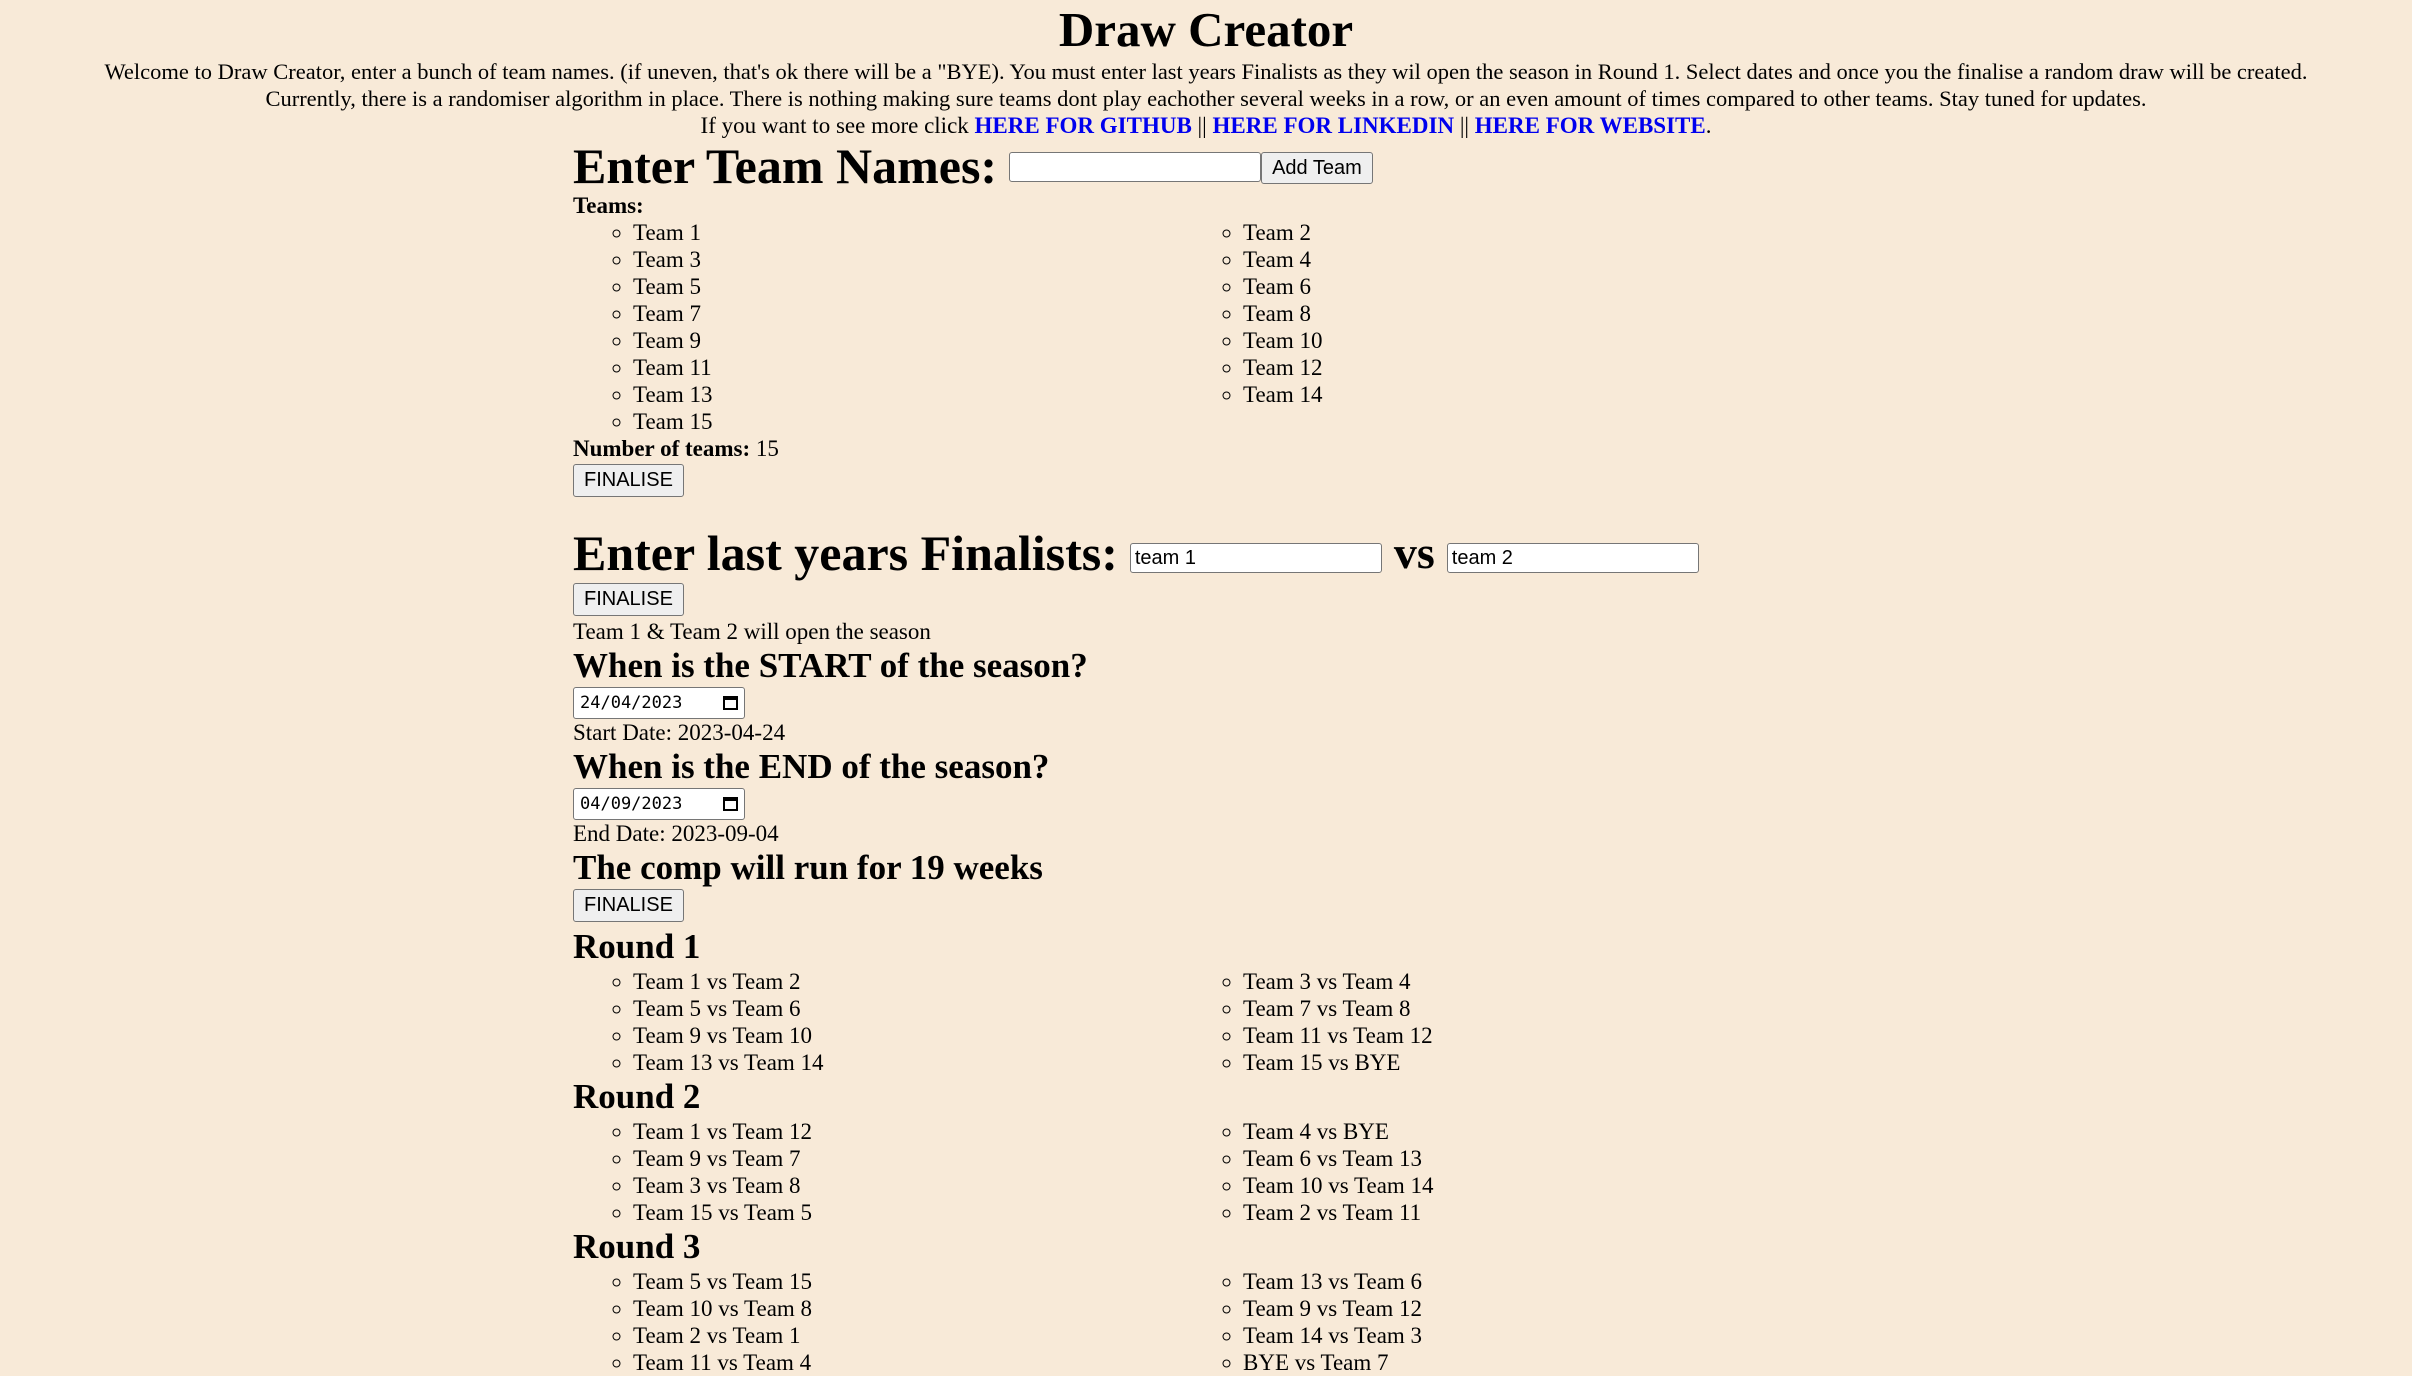 Image resolution: width=2412 pixels, height=1376 pixels. I want to click on match-item: Team 1 vs Team 2, so click(938, 981).